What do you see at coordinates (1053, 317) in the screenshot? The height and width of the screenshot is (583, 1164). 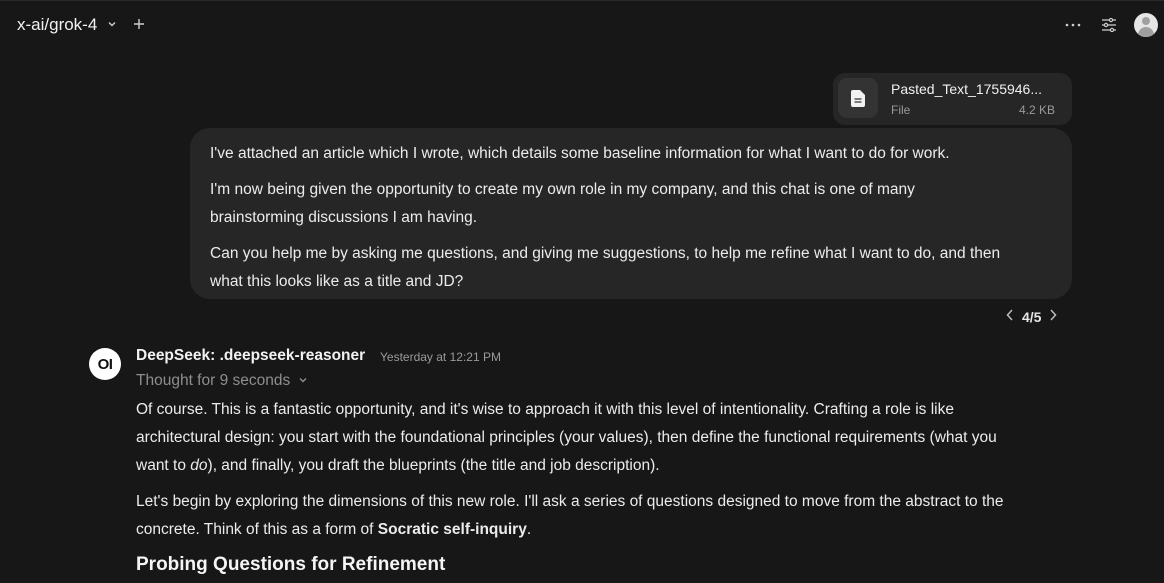 I see `chevron-right-icon` at bounding box center [1053, 317].